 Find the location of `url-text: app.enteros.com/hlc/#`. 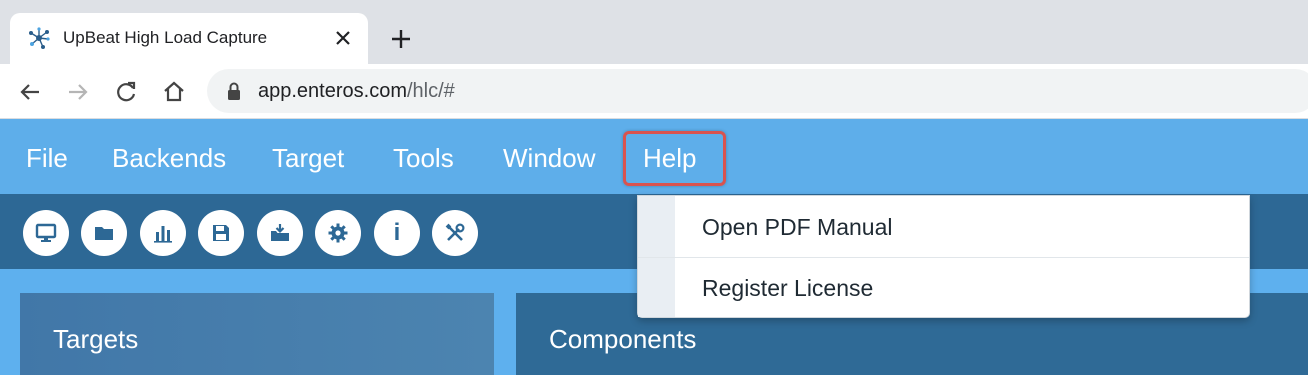

url-text: app.enteros.com/hlc/# is located at coordinates (356, 91).